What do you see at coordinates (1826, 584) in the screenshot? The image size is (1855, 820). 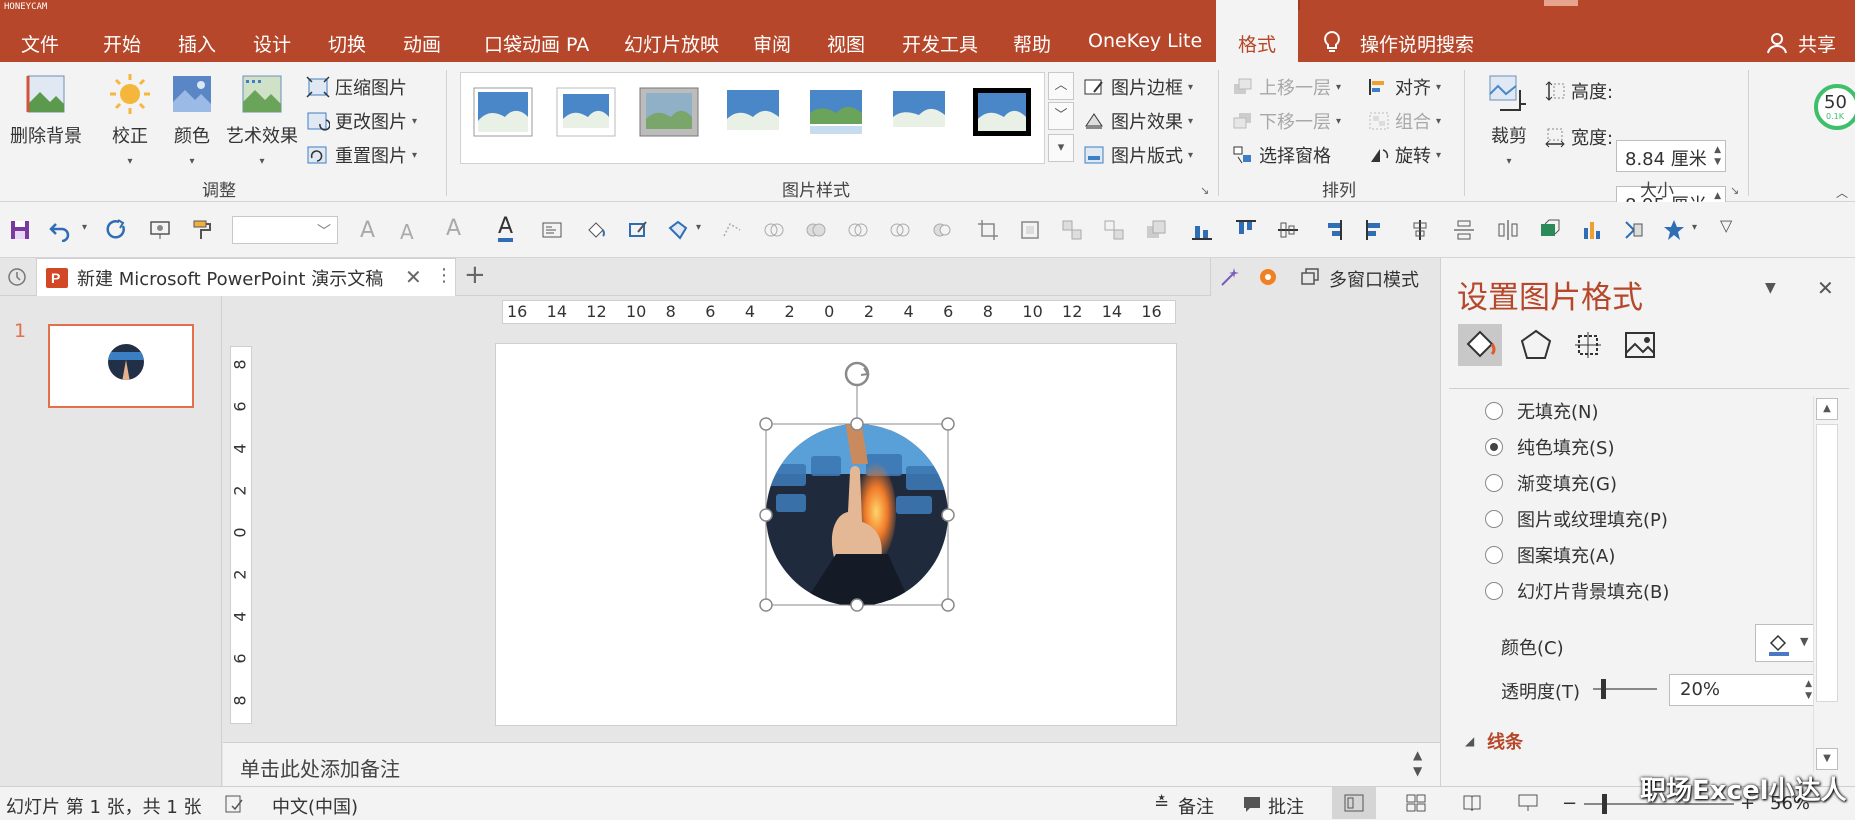 I see `pane-scrollbar: ▲ ▼` at bounding box center [1826, 584].